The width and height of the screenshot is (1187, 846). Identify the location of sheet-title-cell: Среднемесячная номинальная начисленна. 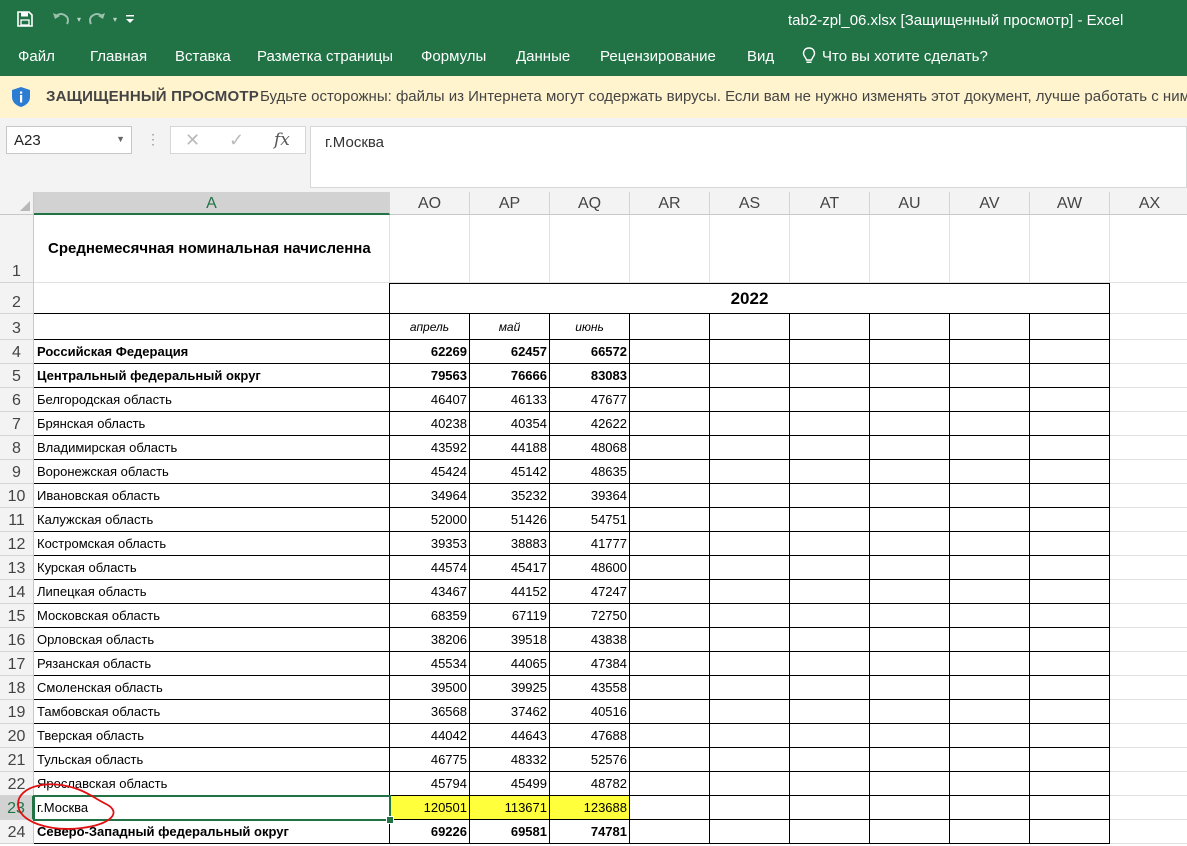
(212, 249).